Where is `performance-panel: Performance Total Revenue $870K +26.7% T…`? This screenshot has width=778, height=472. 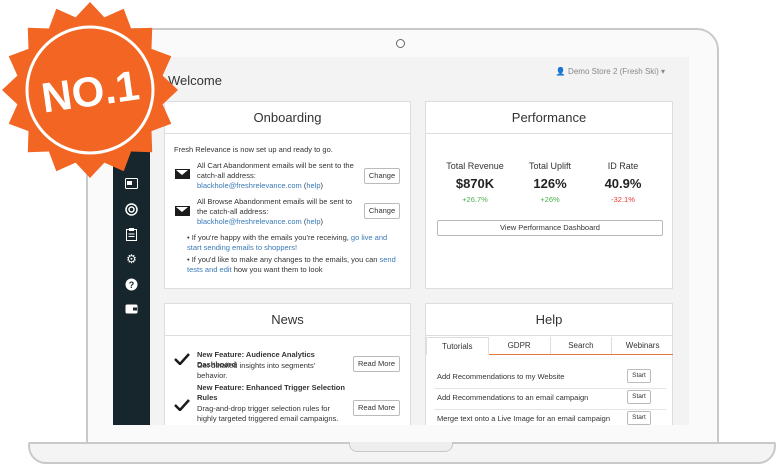
performance-panel: Performance Total Revenue $870K +26.7% T… is located at coordinates (549, 195).